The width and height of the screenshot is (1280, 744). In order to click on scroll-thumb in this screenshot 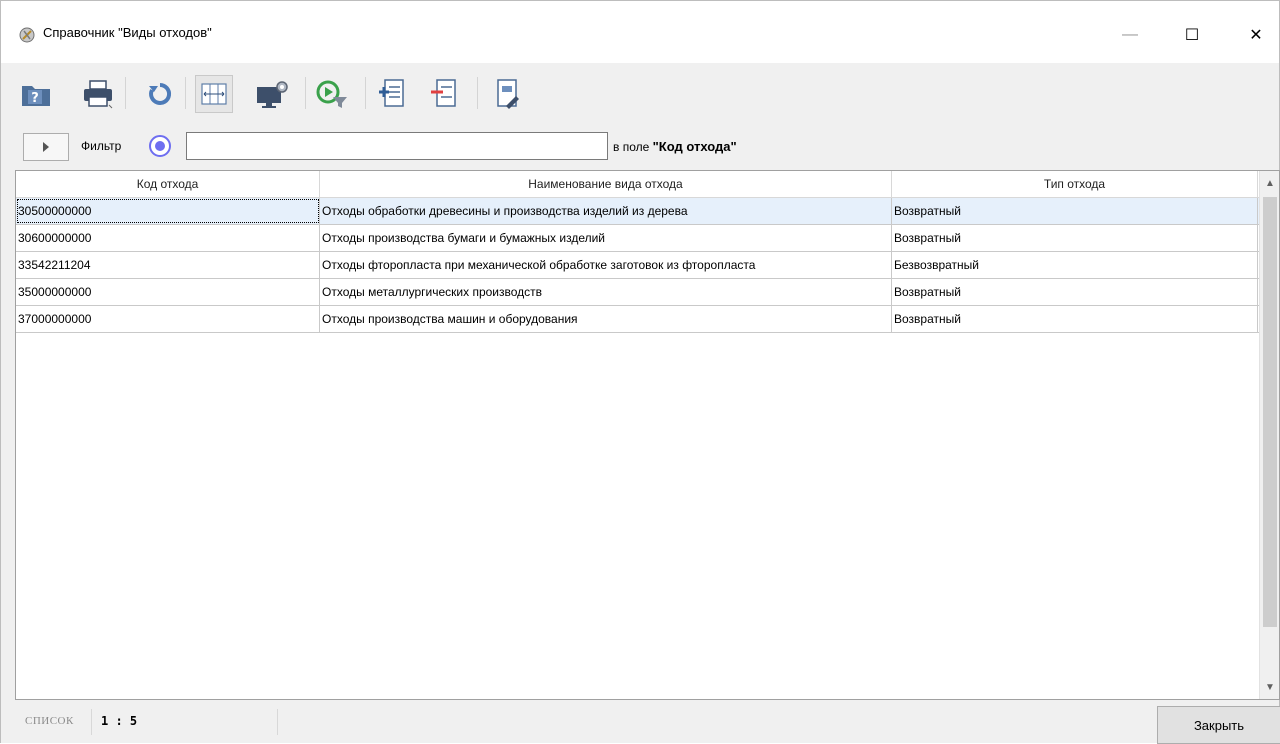, I will do `click(1270, 412)`.